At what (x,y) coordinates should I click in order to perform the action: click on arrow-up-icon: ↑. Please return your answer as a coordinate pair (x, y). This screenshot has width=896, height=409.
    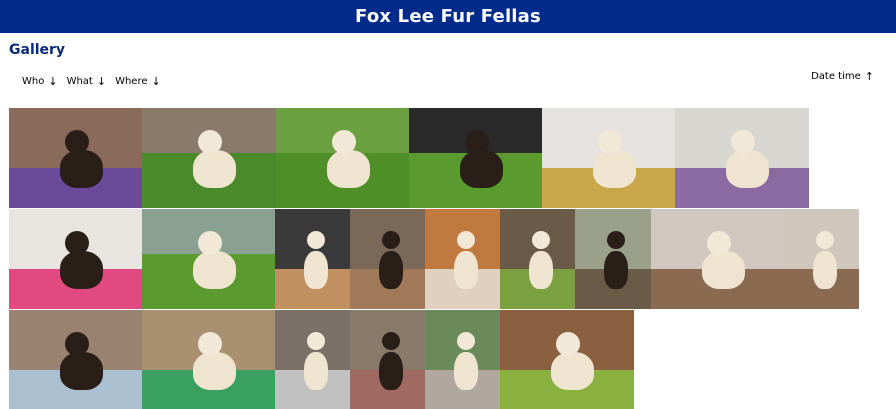
    Looking at the image, I should click on (869, 76).